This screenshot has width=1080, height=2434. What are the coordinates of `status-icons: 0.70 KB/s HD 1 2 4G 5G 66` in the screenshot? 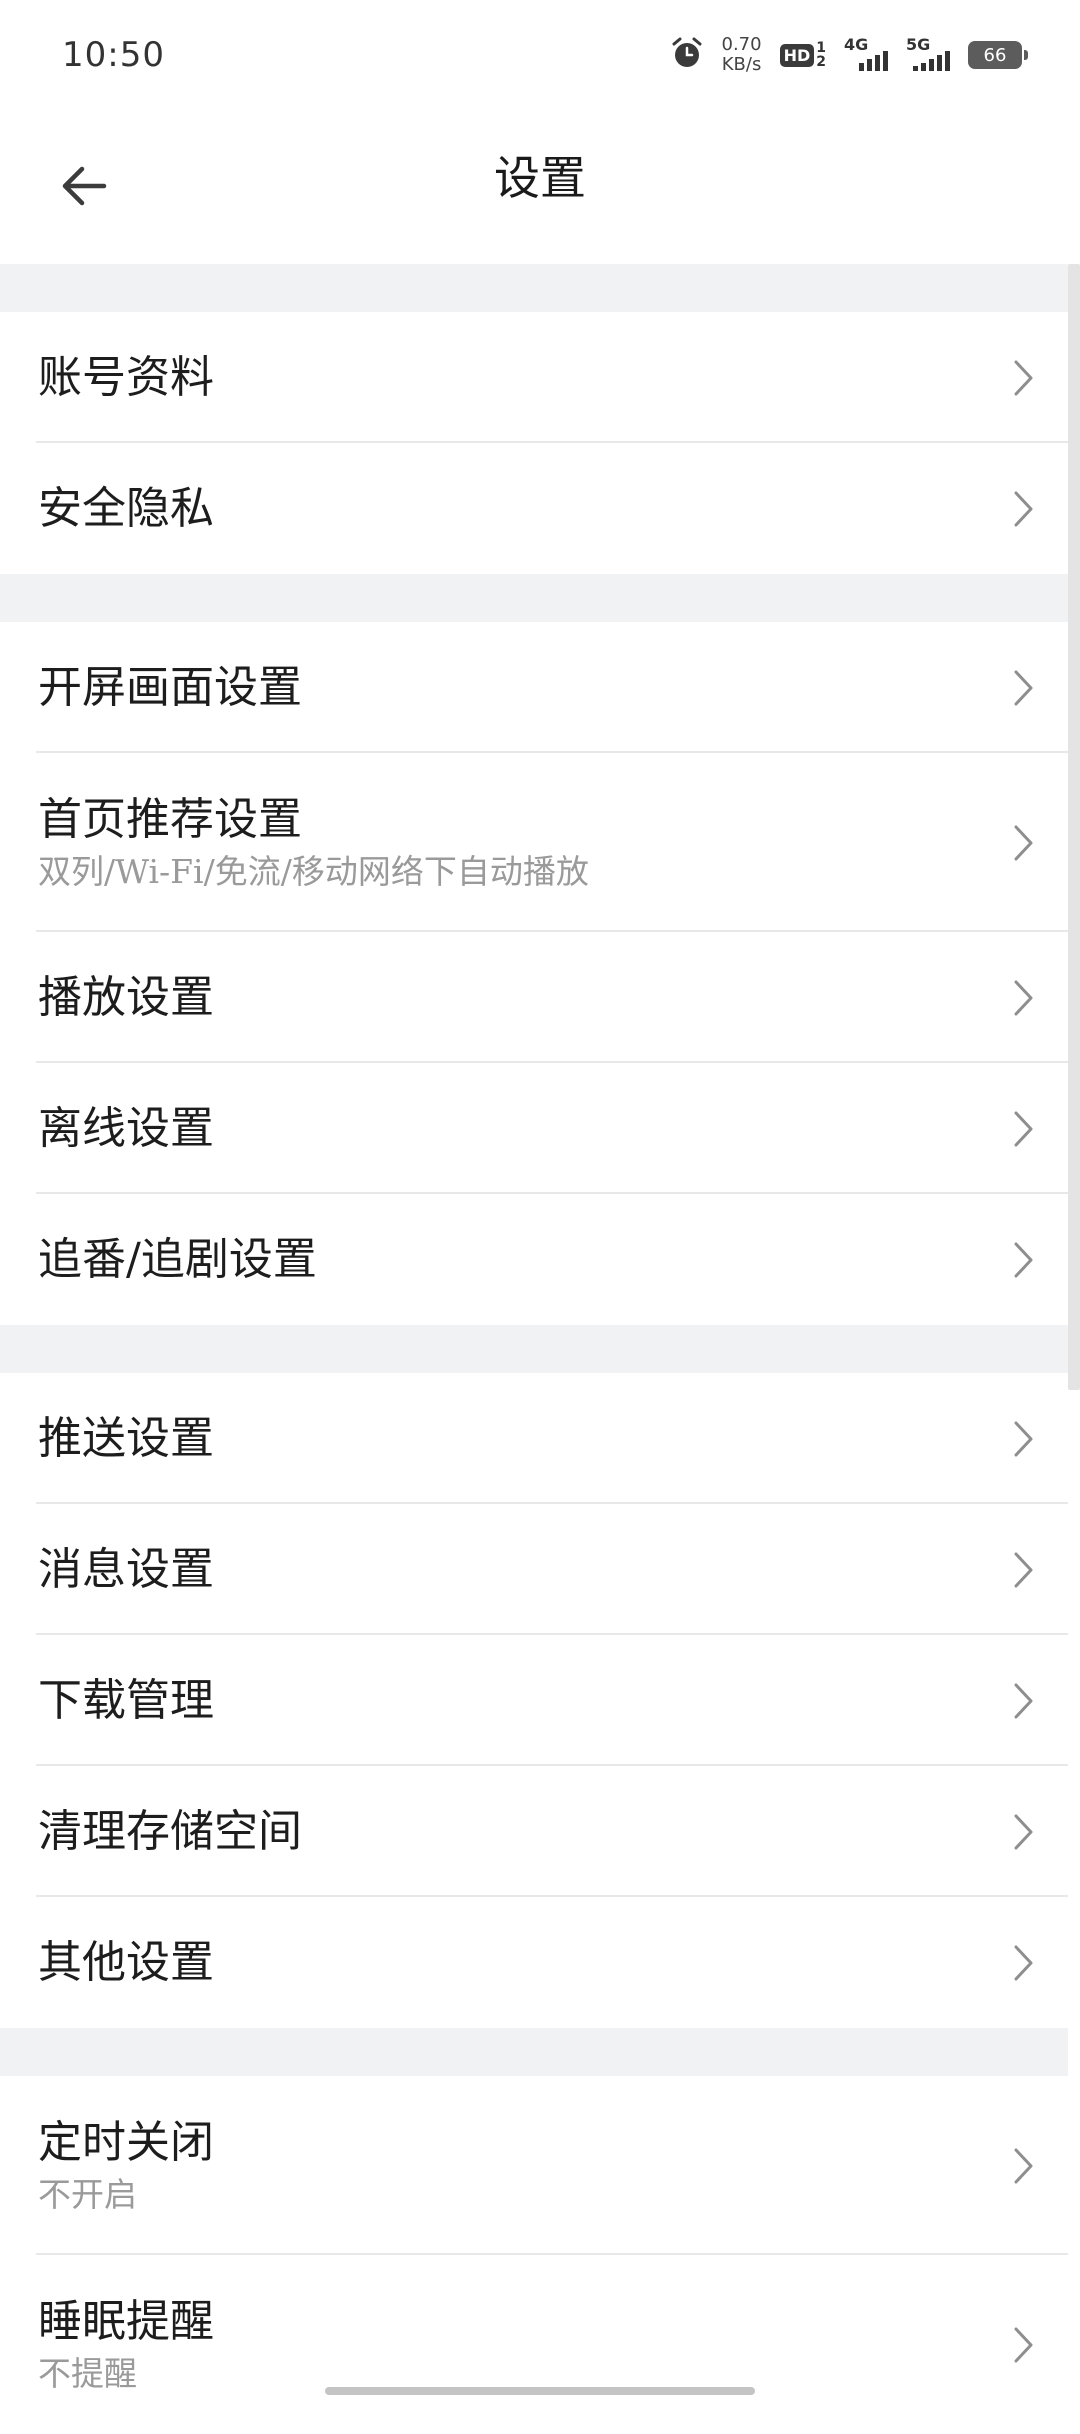 It's located at (849, 55).